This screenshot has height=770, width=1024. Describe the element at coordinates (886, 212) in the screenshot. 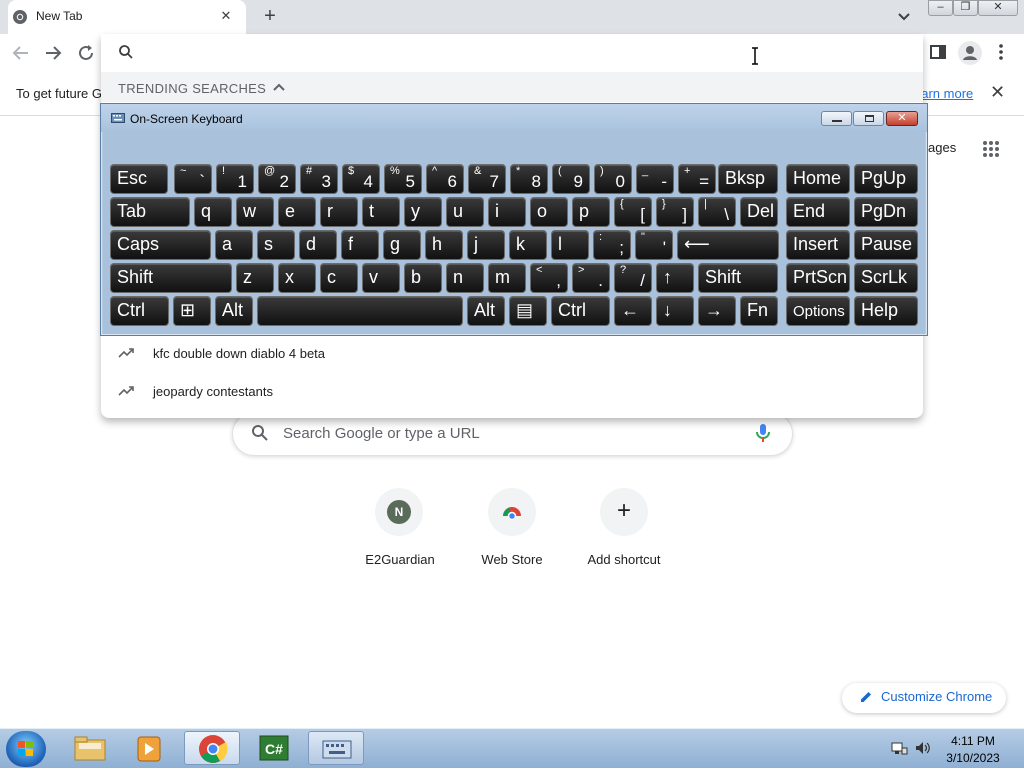

I see `key-pgdn-button: PgDn` at that location.